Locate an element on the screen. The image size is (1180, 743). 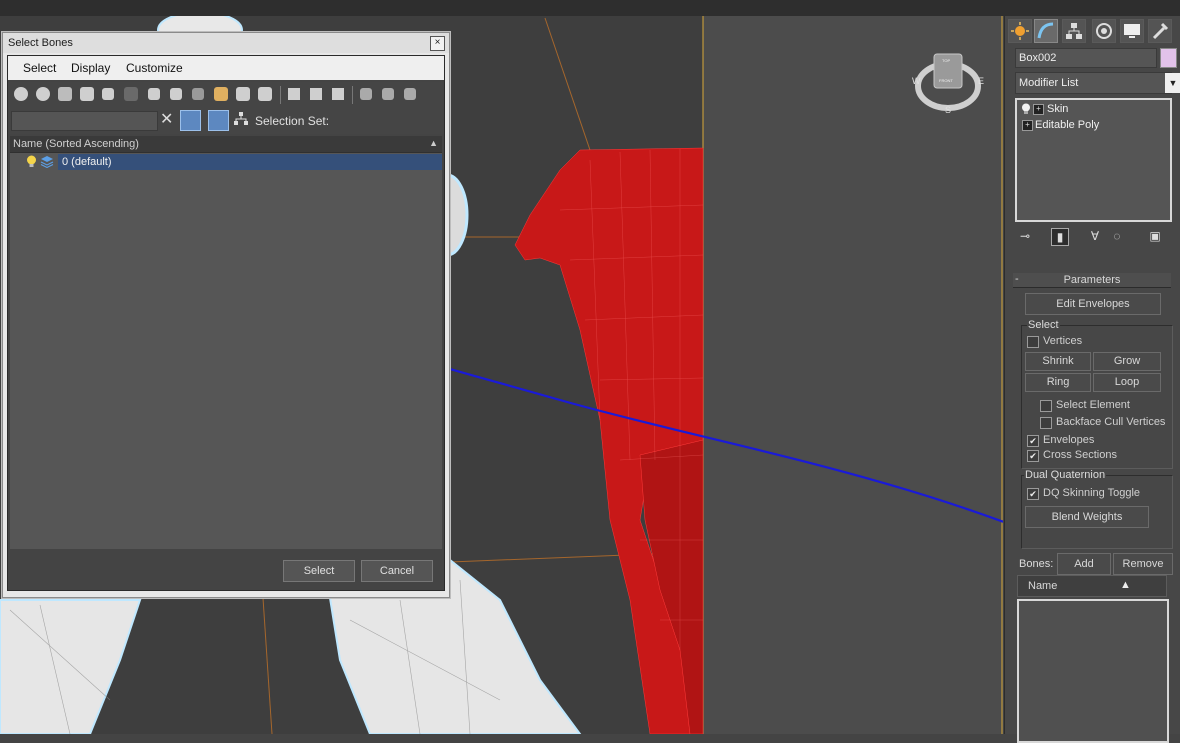
rollout-title: Parameters is located at coordinates (1092, 280).